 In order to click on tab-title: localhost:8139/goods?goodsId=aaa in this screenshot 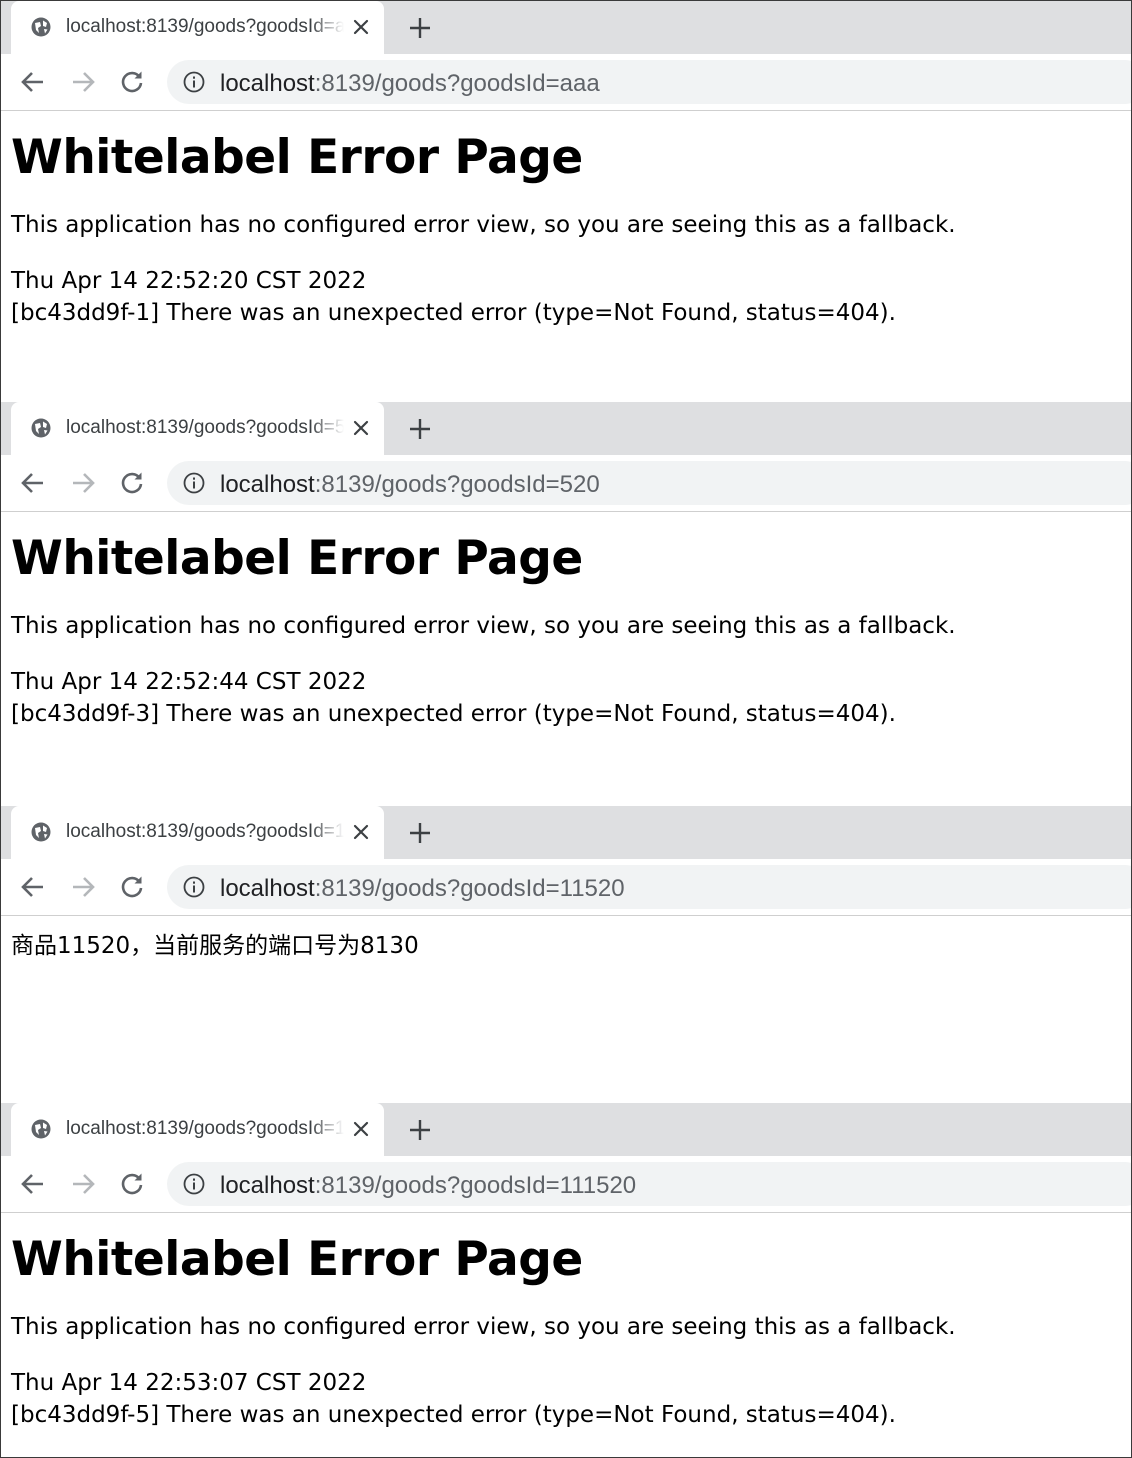, I will do `click(205, 26)`.